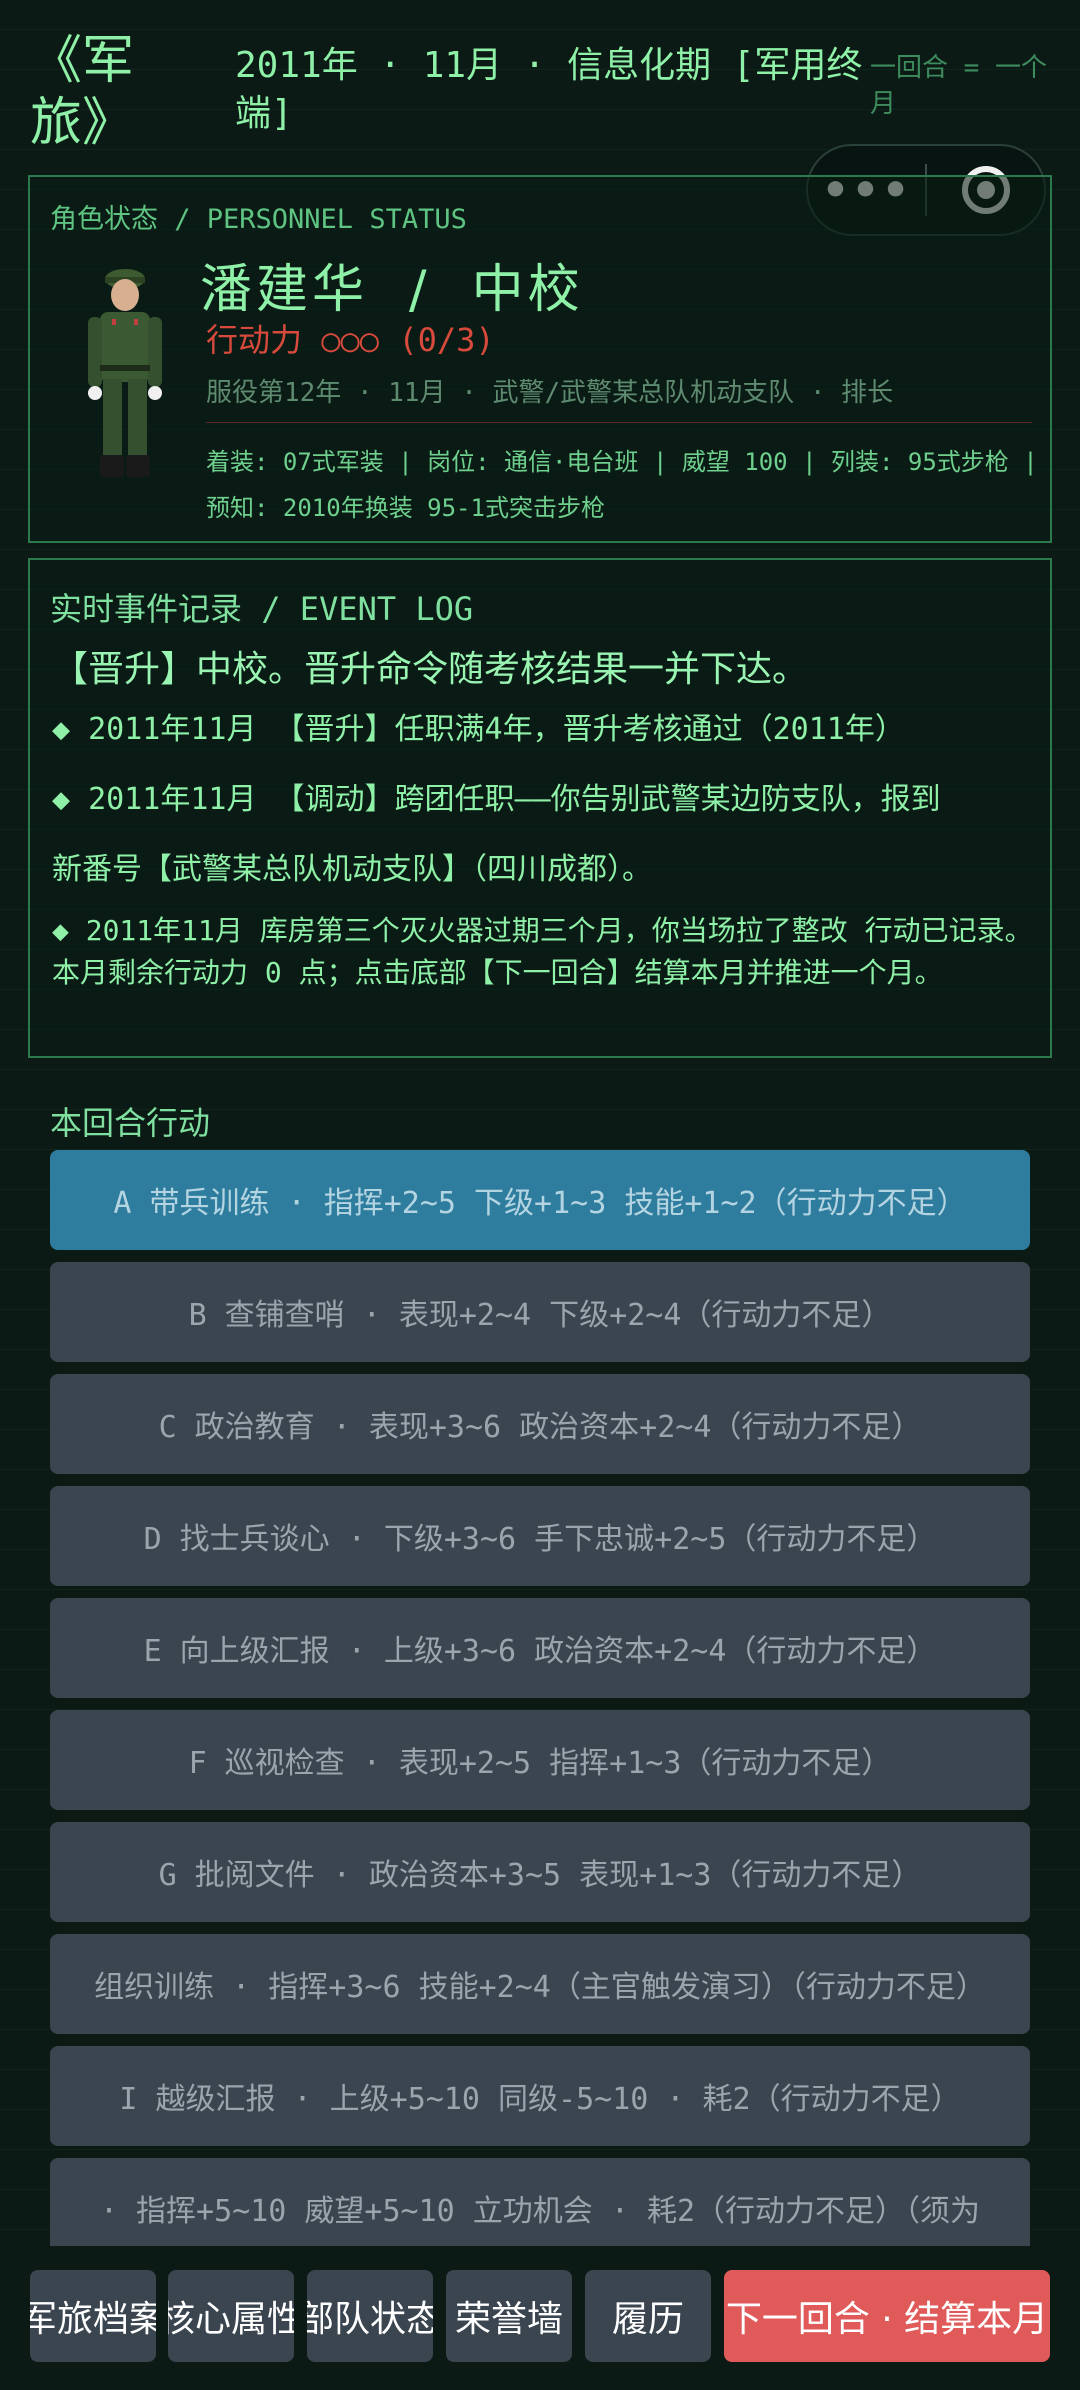 The width and height of the screenshot is (1080, 2390). What do you see at coordinates (540, 1312) in the screenshot?
I see `action-button-b: B 查铺查哨 · 表现+2~4 下级+2~4（行动力不足）` at bounding box center [540, 1312].